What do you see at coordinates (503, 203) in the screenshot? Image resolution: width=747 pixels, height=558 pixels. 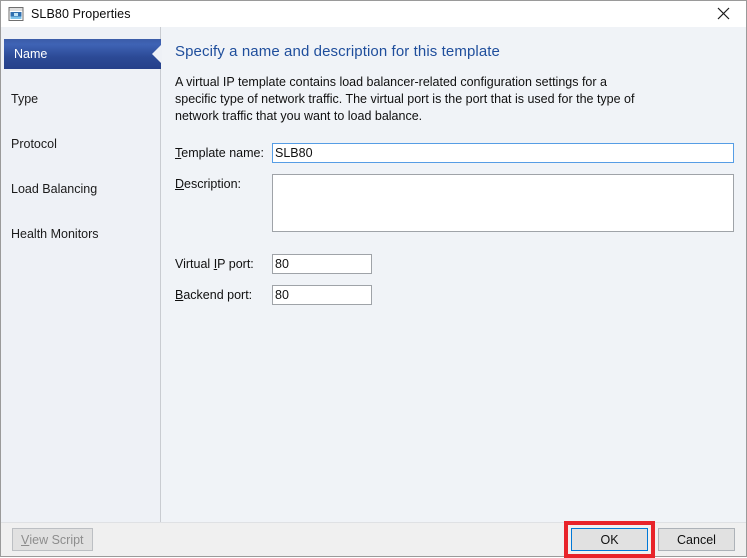 I see `description-input` at bounding box center [503, 203].